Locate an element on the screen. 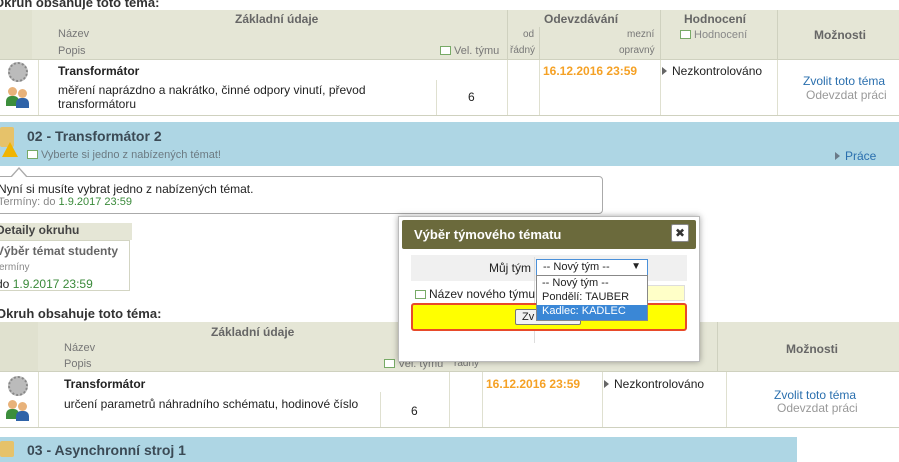  section-heading-top: Okruh obsahuje toto téma: is located at coordinates (80, 5).